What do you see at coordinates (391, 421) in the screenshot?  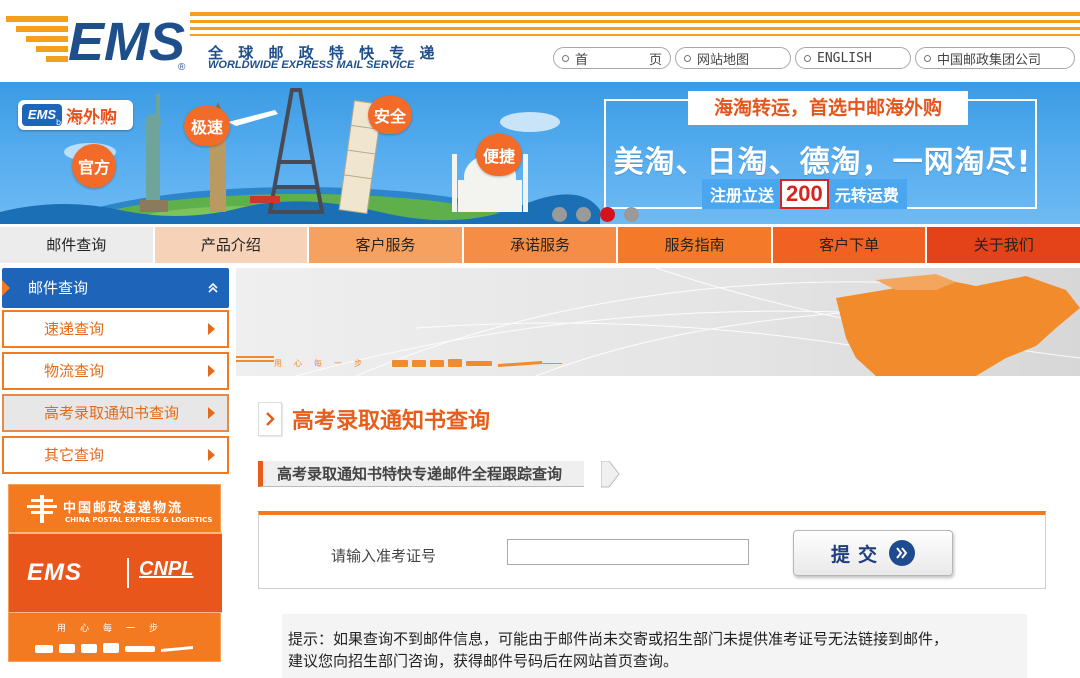 I see `page-title: 高考录取通知书查询` at bounding box center [391, 421].